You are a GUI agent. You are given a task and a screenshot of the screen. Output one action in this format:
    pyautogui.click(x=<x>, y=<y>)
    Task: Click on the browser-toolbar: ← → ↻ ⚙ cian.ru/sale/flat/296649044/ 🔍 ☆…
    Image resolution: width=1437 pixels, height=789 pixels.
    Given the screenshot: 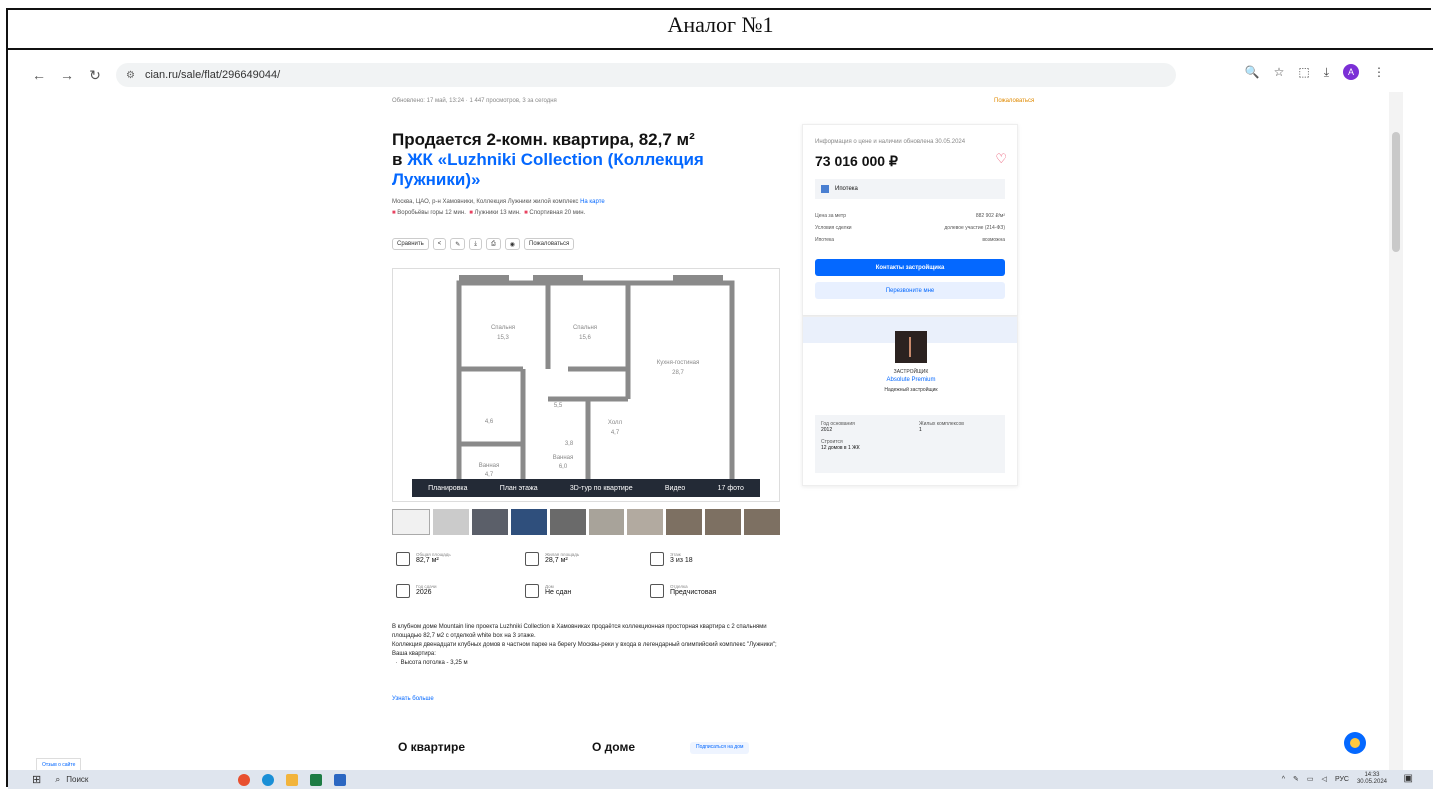 What is the action you would take?
    pyautogui.click(x=712, y=75)
    